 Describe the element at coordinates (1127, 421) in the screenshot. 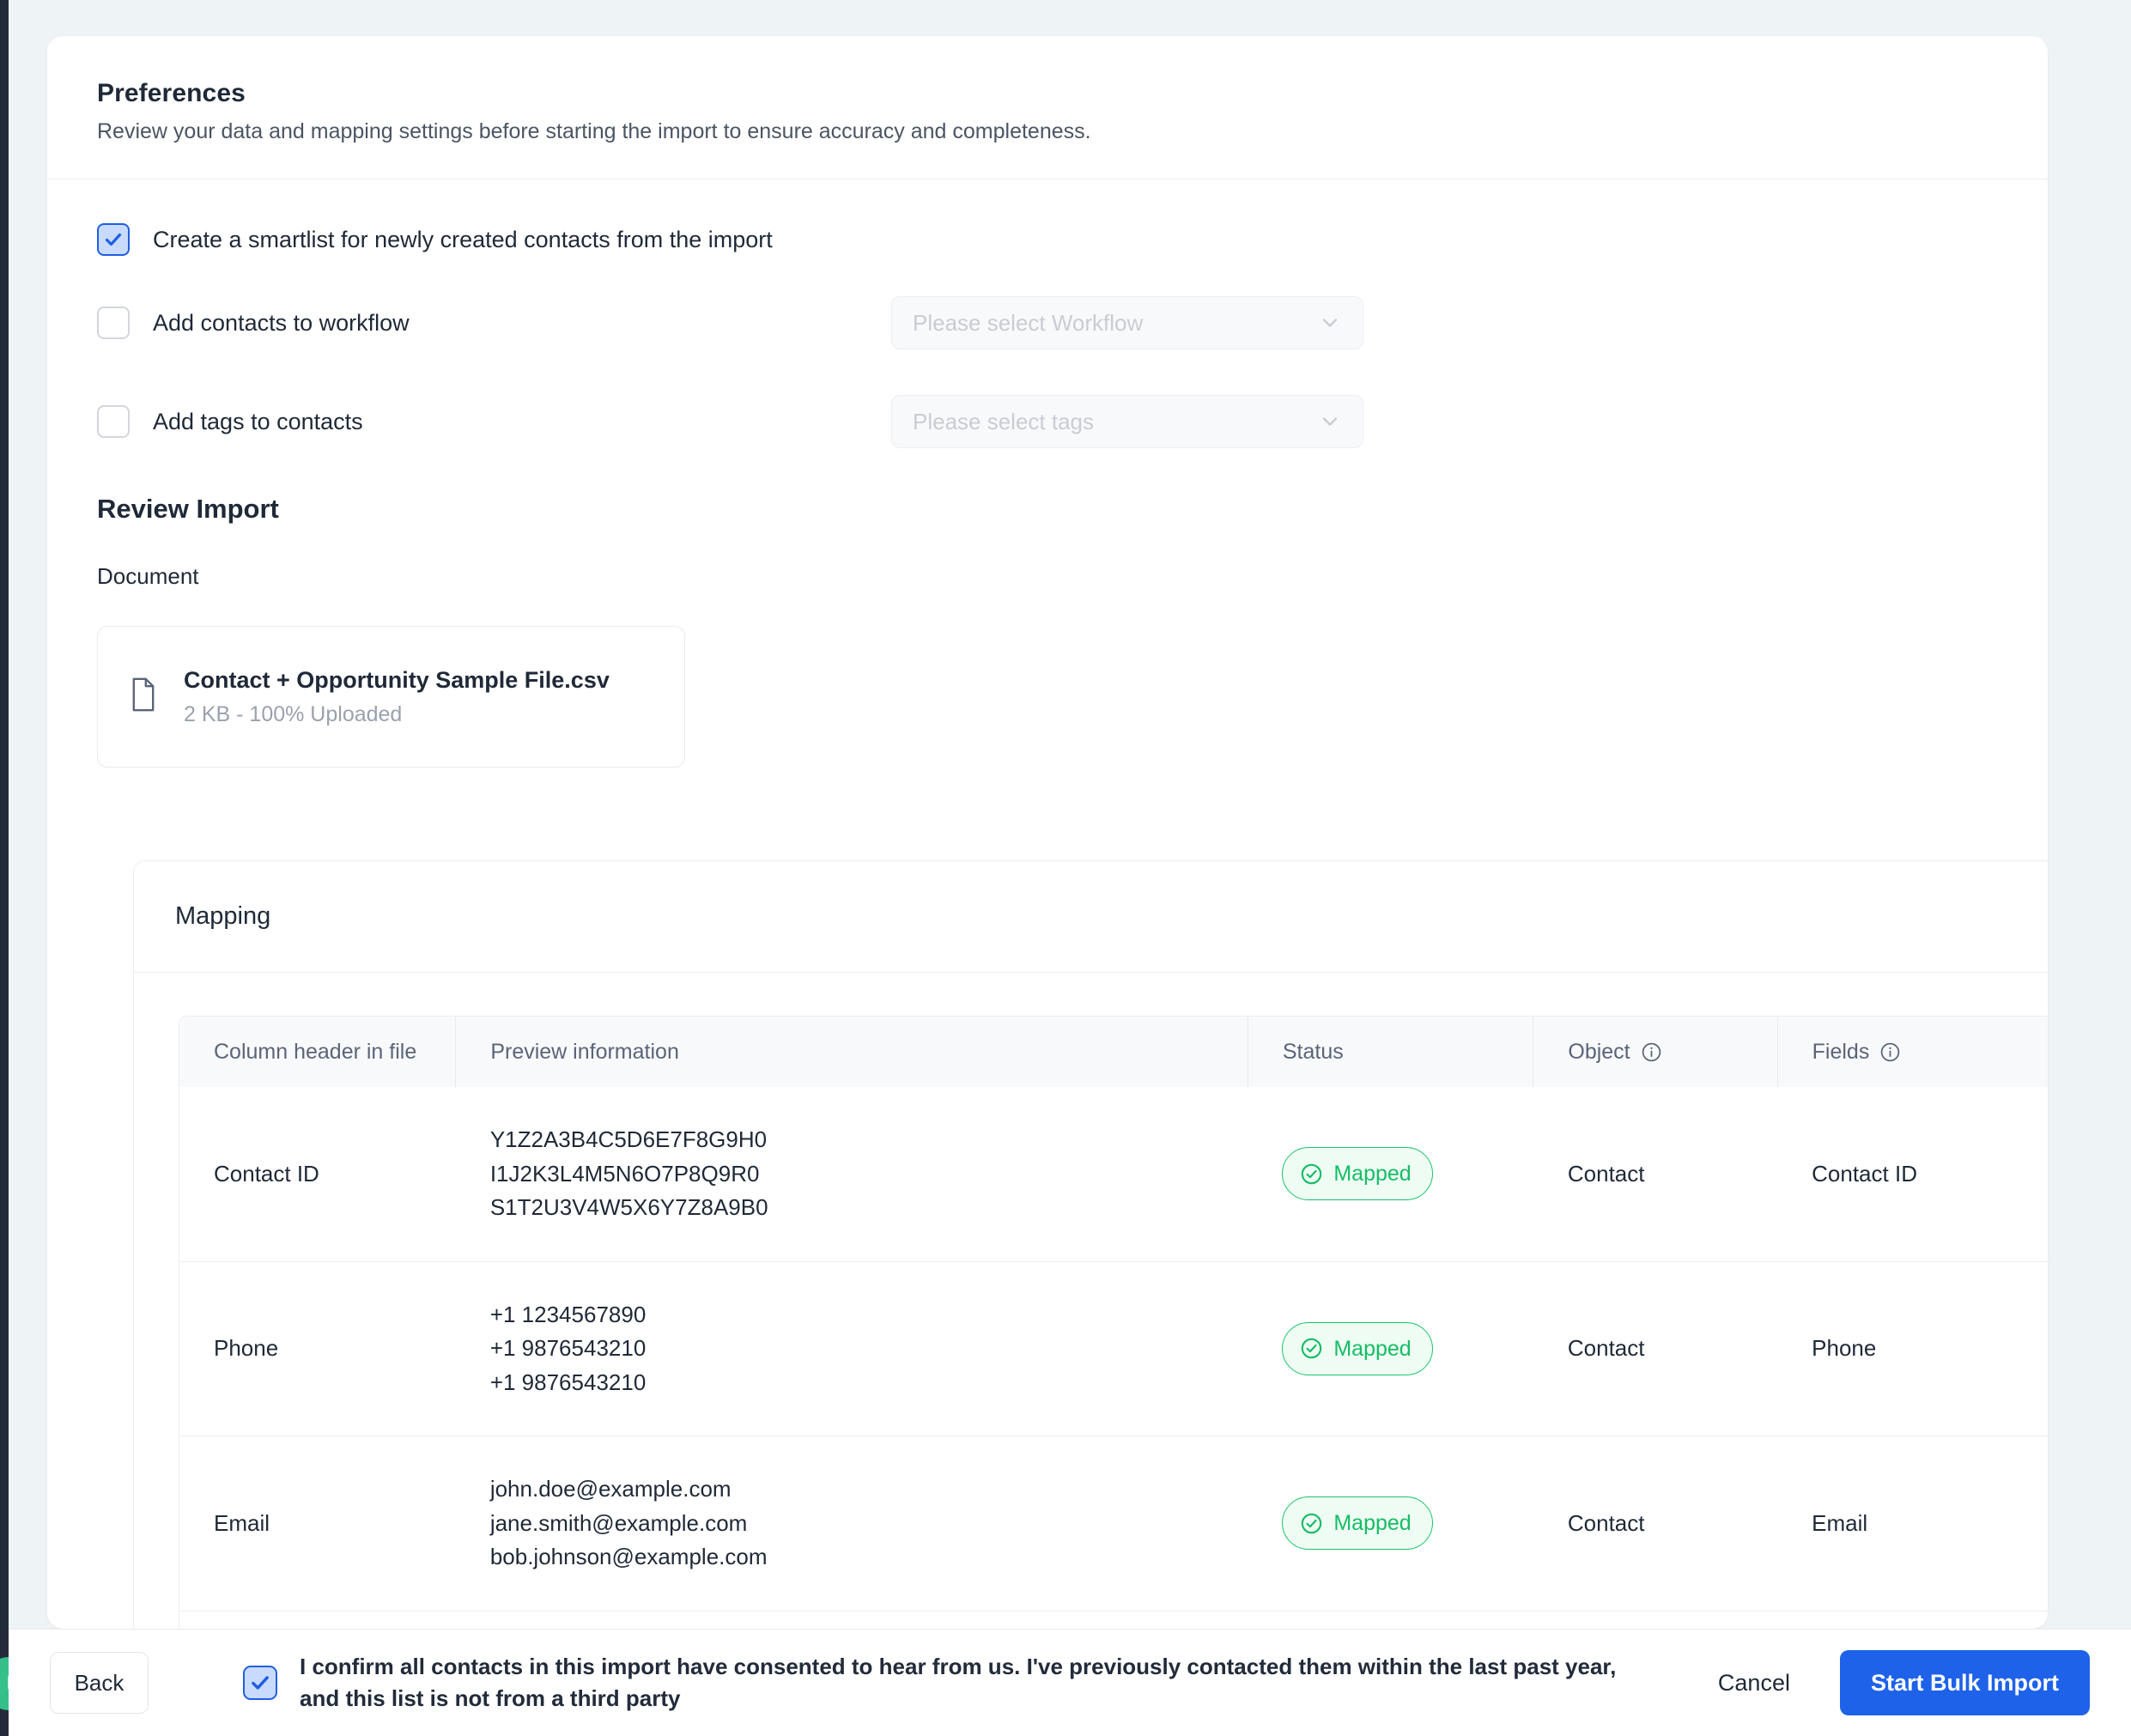

I see `tags-select: Please select tags` at that location.